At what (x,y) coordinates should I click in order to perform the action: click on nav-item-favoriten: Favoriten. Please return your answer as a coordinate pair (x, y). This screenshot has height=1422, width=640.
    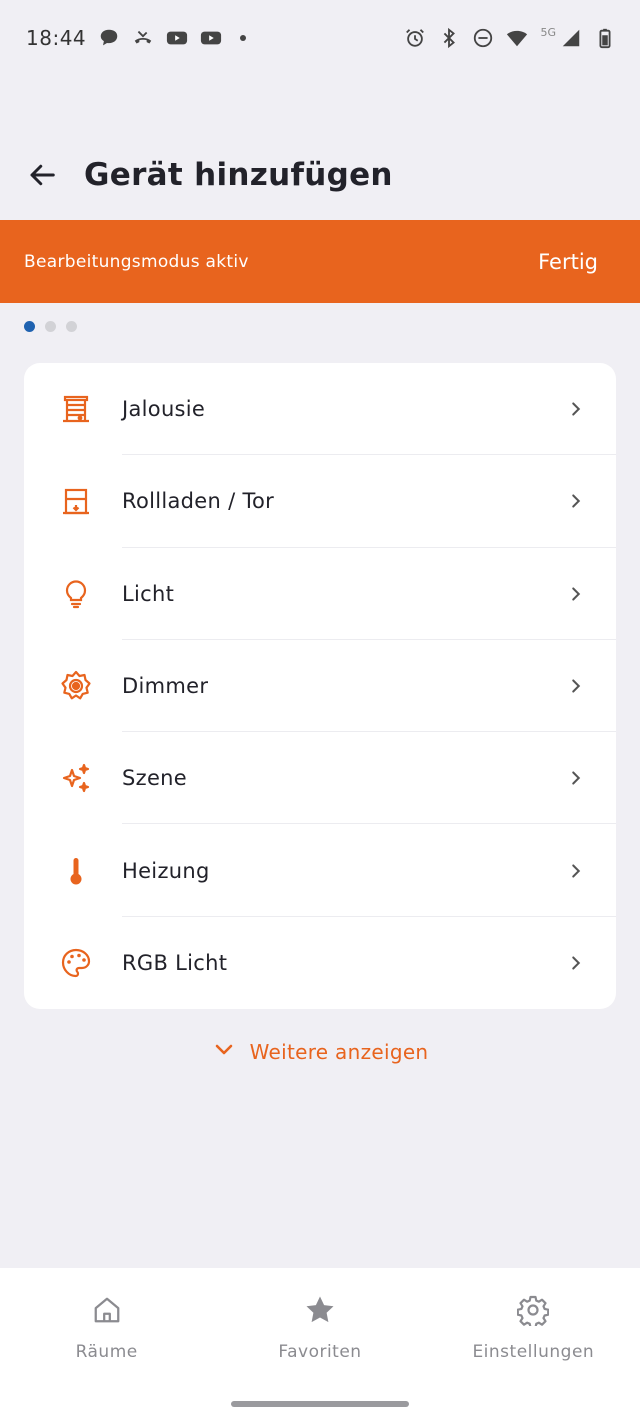
    Looking at the image, I should click on (319, 1345).